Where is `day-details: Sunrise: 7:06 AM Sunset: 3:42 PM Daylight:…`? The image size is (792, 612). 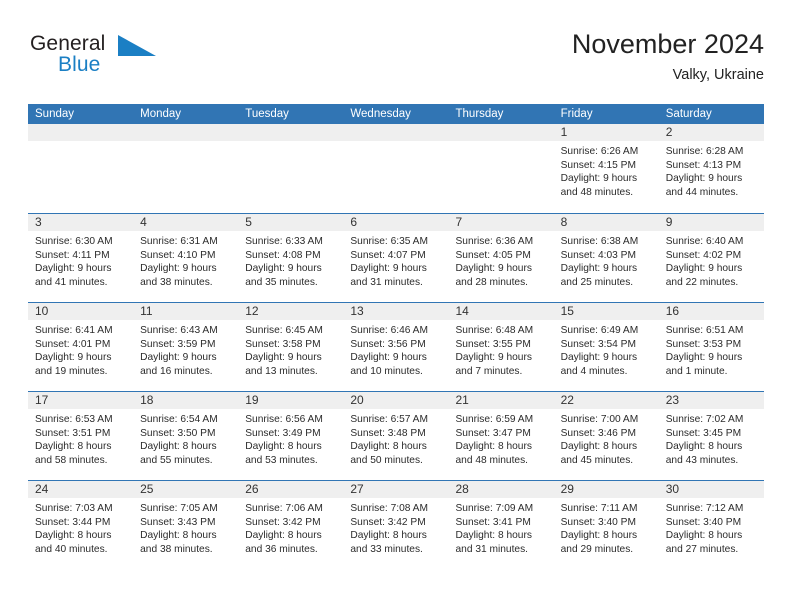 day-details: Sunrise: 7:06 AM Sunset: 3:42 PM Daylight:… is located at coordinates (290, 527).